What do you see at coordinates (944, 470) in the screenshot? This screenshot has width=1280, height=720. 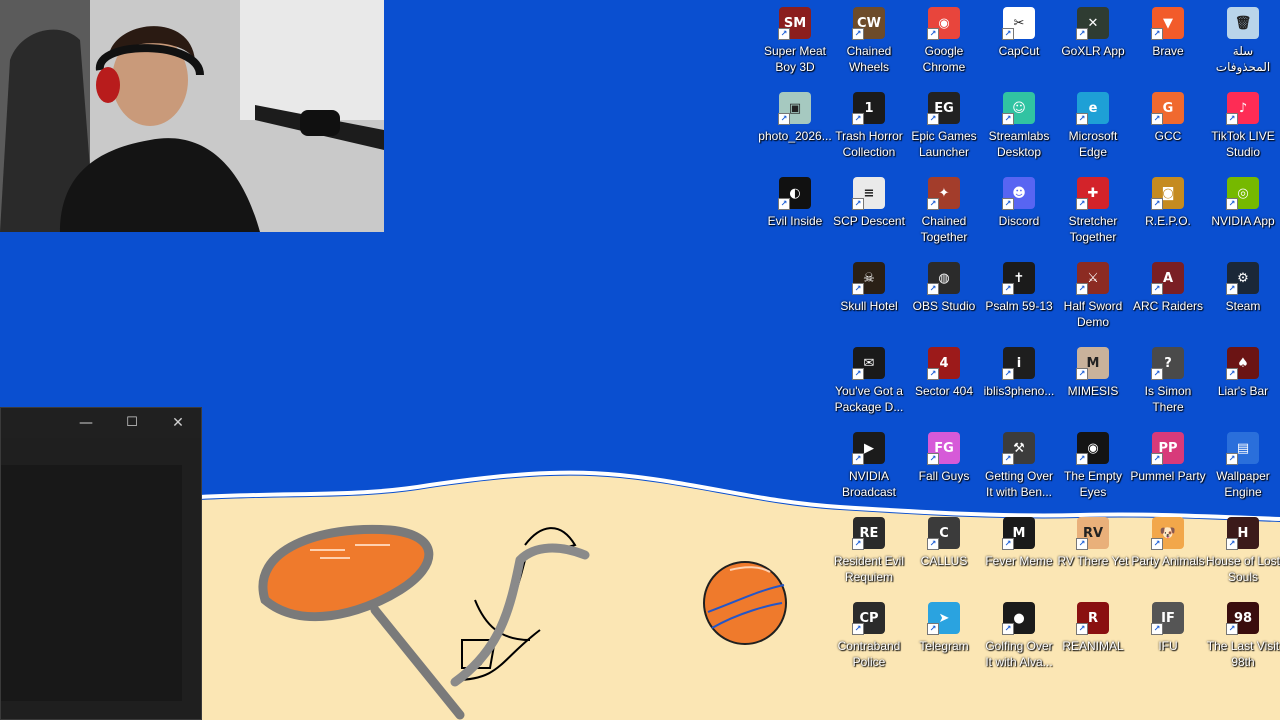 I see `desktop-shortcut: FG ↗ Fall Guys` at bounding box center [944, 470].